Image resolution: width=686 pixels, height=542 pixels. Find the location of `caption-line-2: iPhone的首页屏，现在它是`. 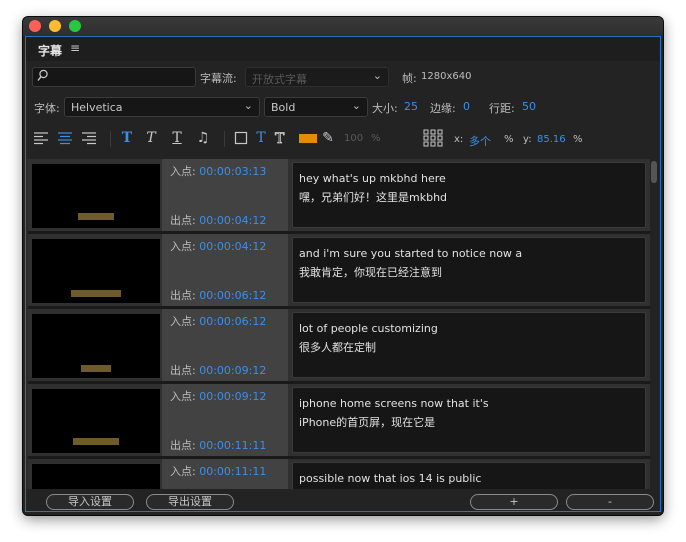

caption-line-2: iPhone的首页屏，现在它是 is located at coordinates (367, 422).